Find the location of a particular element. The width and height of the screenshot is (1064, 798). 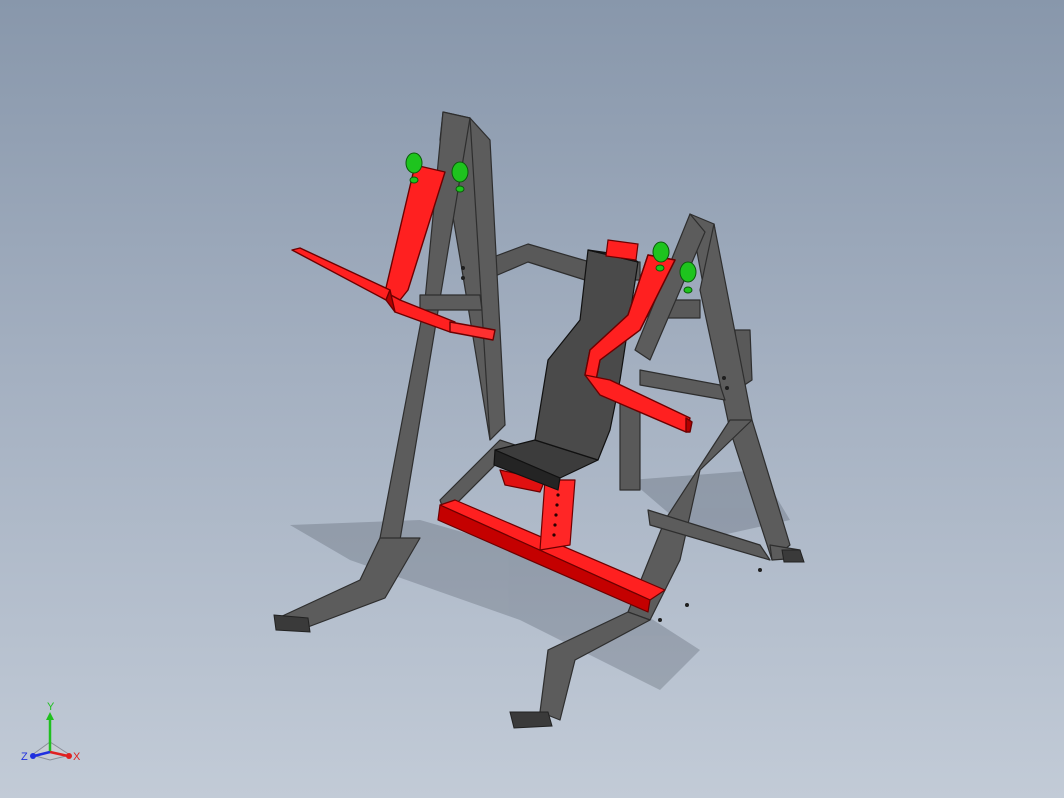

y-arrow-icon is located at coordinates (50, 716).